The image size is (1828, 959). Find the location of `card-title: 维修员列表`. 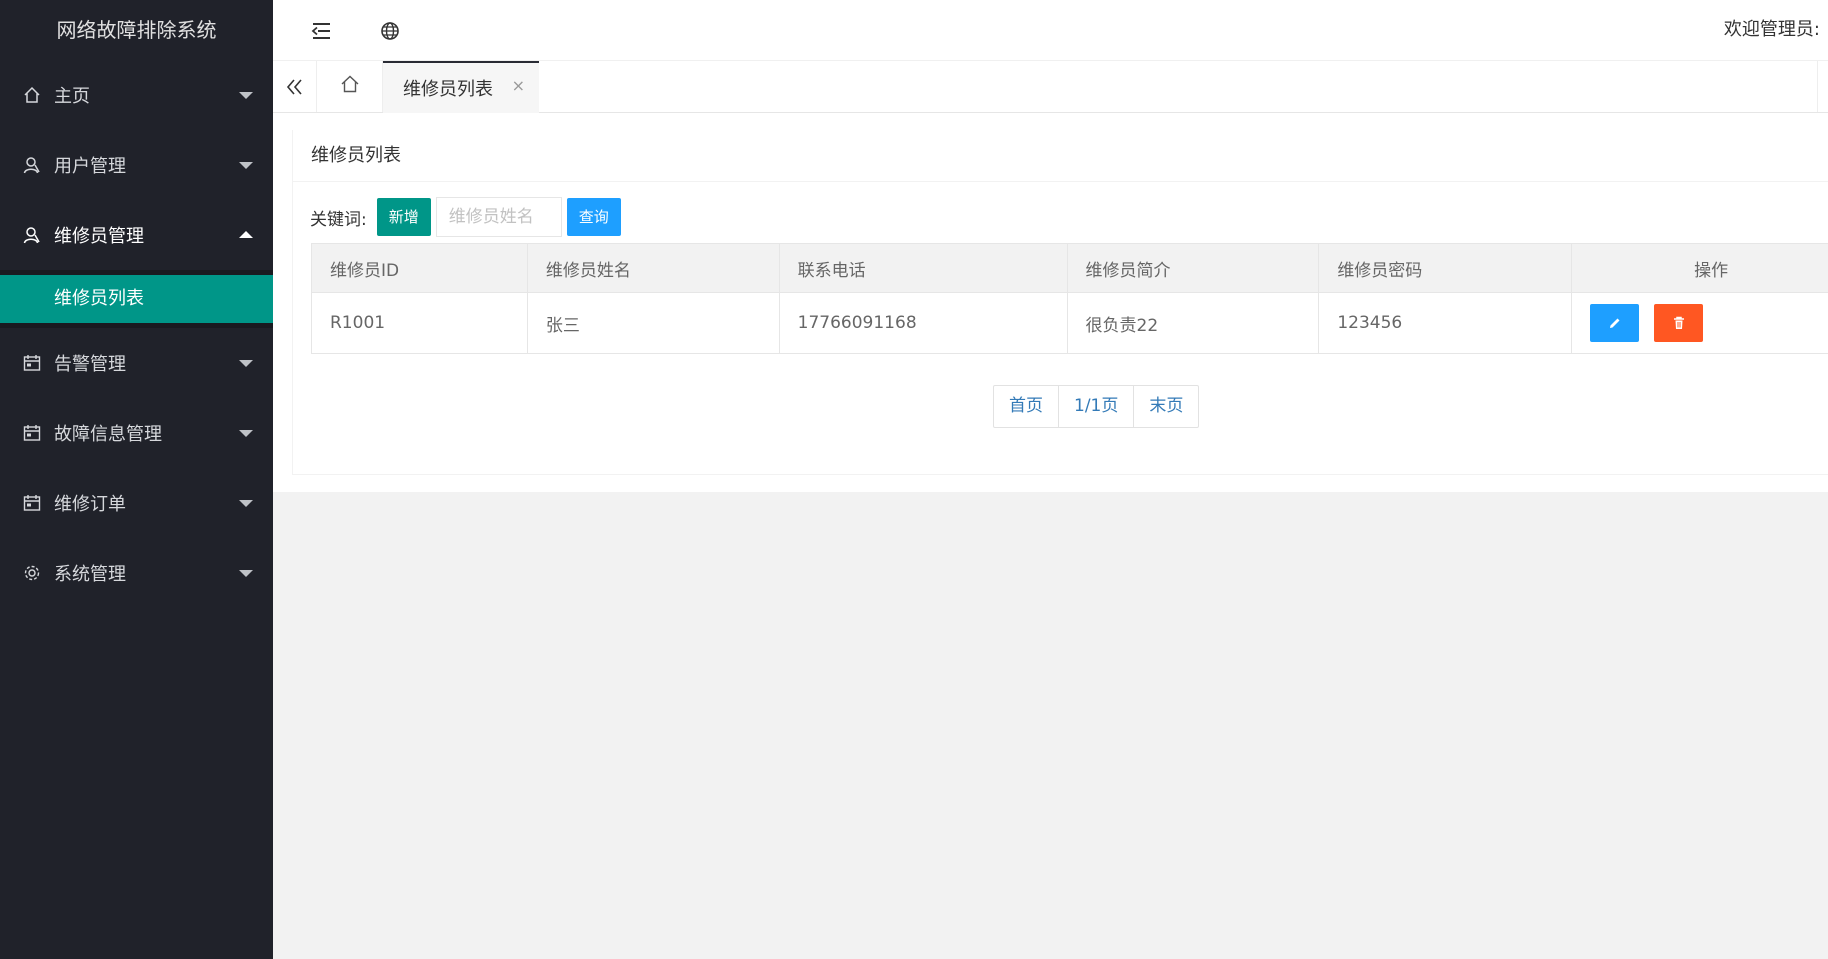

card-title: 维修员列表 is located at coordinates (1060, 156).